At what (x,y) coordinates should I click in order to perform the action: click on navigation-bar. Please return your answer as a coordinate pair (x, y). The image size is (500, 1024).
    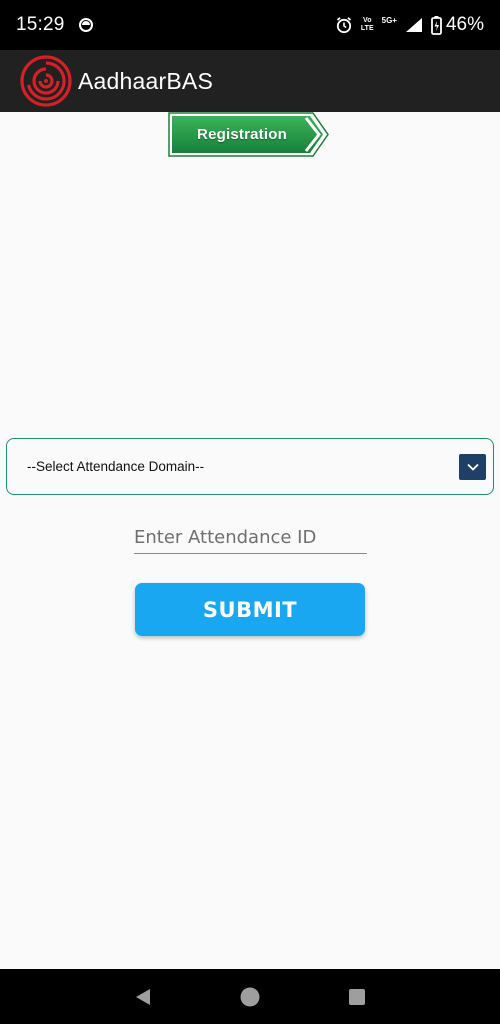
    Looking at the image, I should click on (250, 996).